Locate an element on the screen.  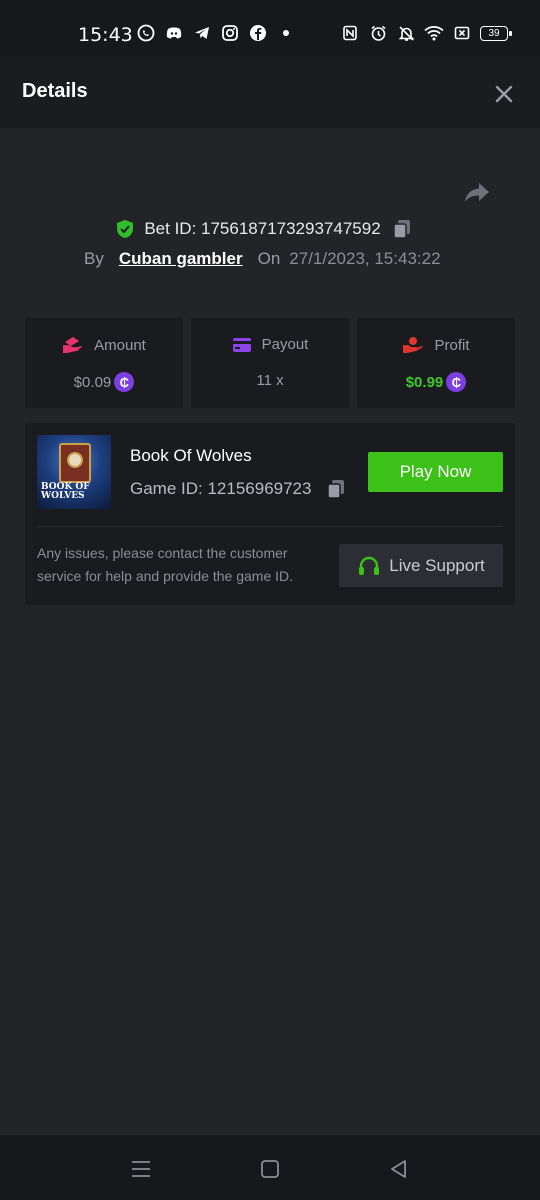
user-link: Cuban gambler is located at coordinates (181, 259).